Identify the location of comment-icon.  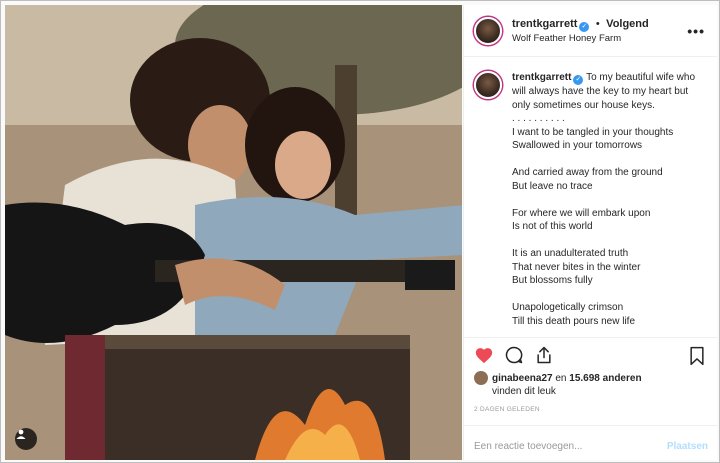
(514, 355).